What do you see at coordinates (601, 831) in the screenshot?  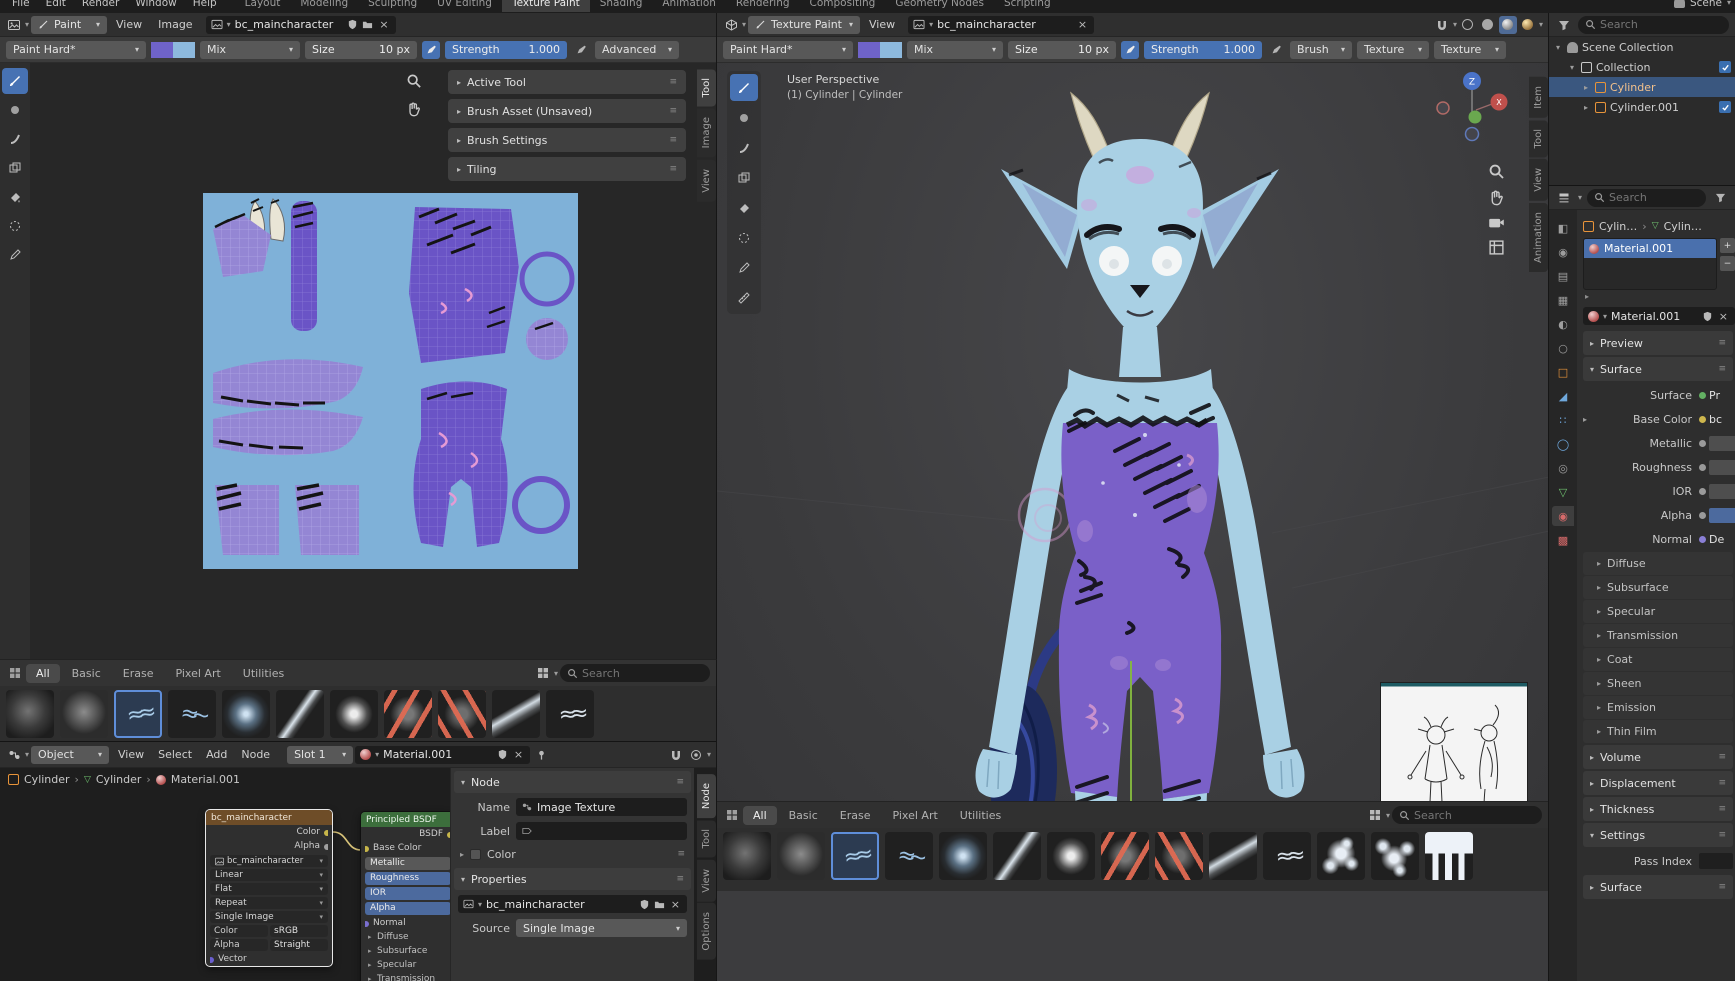 I see `node-label-field` at bounding box center [601, 831].